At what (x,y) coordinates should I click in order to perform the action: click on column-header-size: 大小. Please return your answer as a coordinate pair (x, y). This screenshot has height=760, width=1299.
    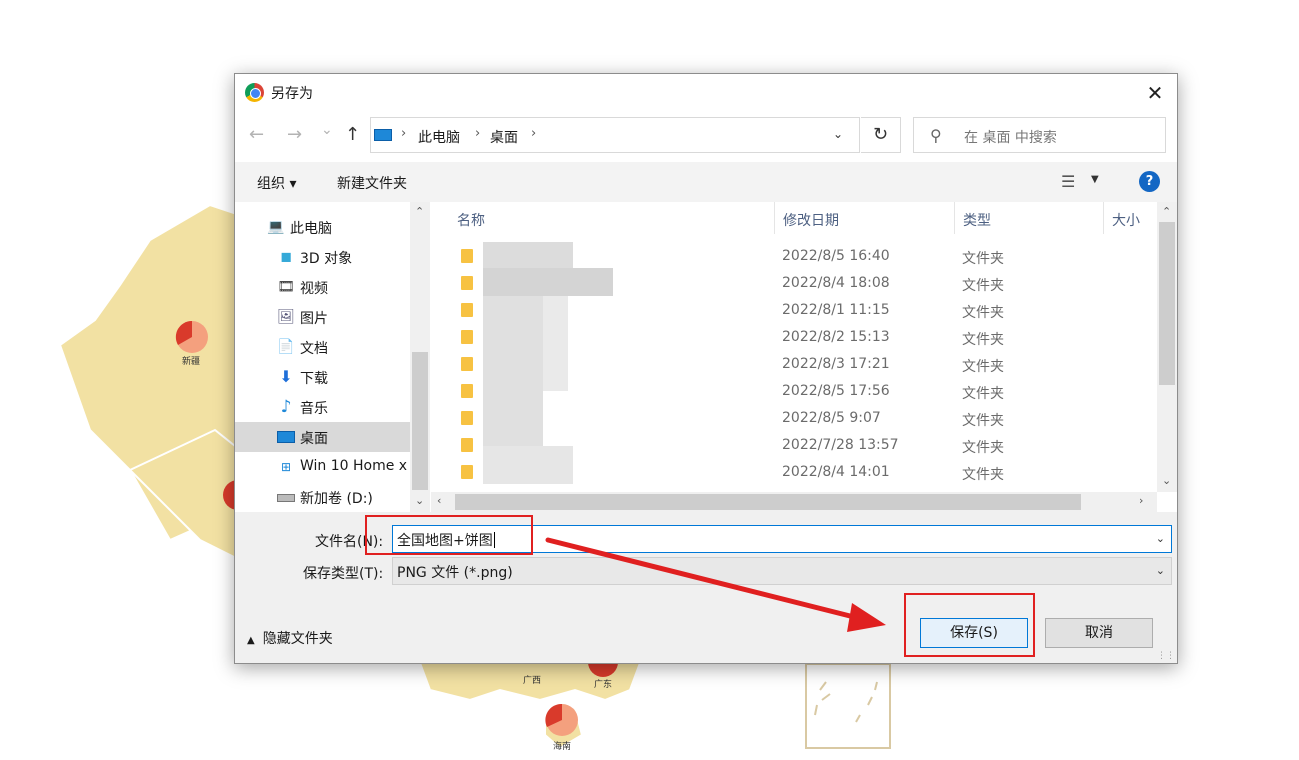
    Looking at the image, I should click on (1126, 220).